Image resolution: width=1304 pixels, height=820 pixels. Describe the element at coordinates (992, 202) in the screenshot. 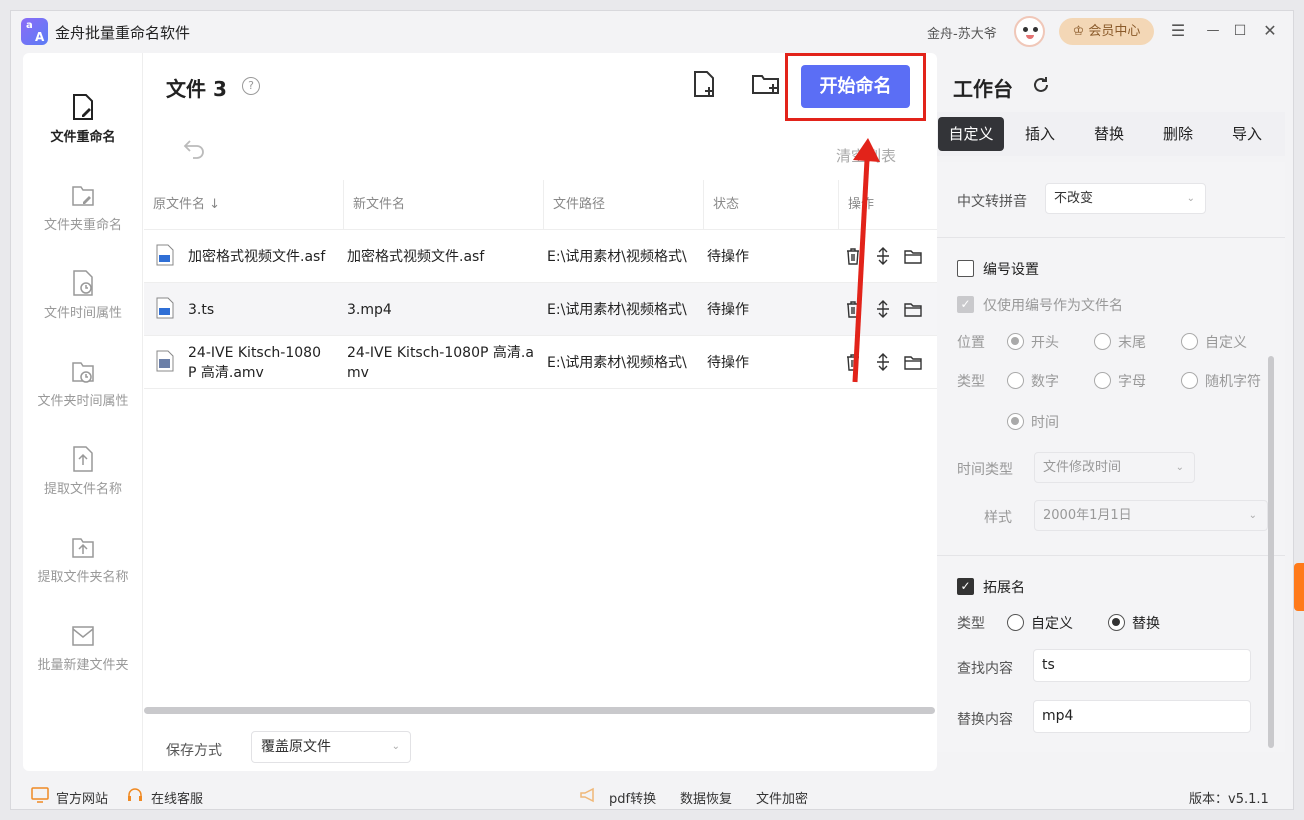

I see `pinyin-label: 中文转拼音` at that location.